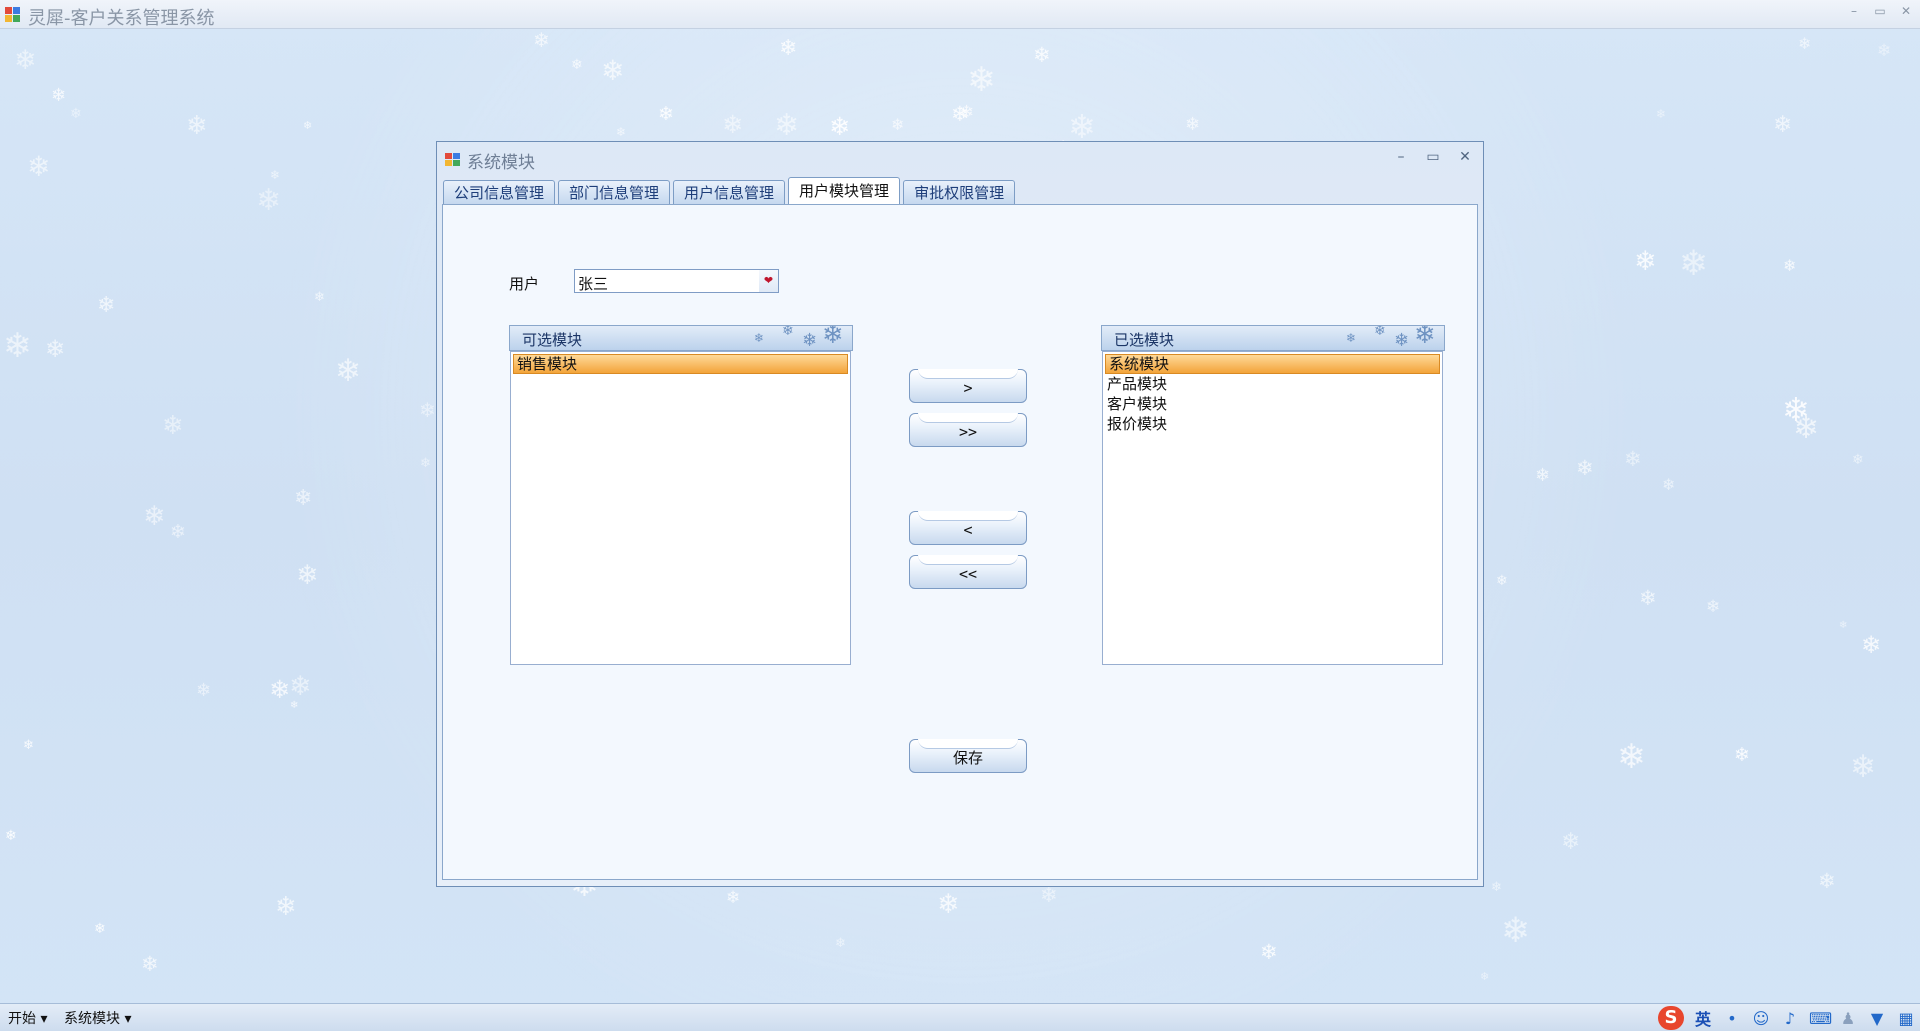 The width and height of the screenshot is (1920, 1031). I want to click on list-item: 报价模块, so click(1272, 424).